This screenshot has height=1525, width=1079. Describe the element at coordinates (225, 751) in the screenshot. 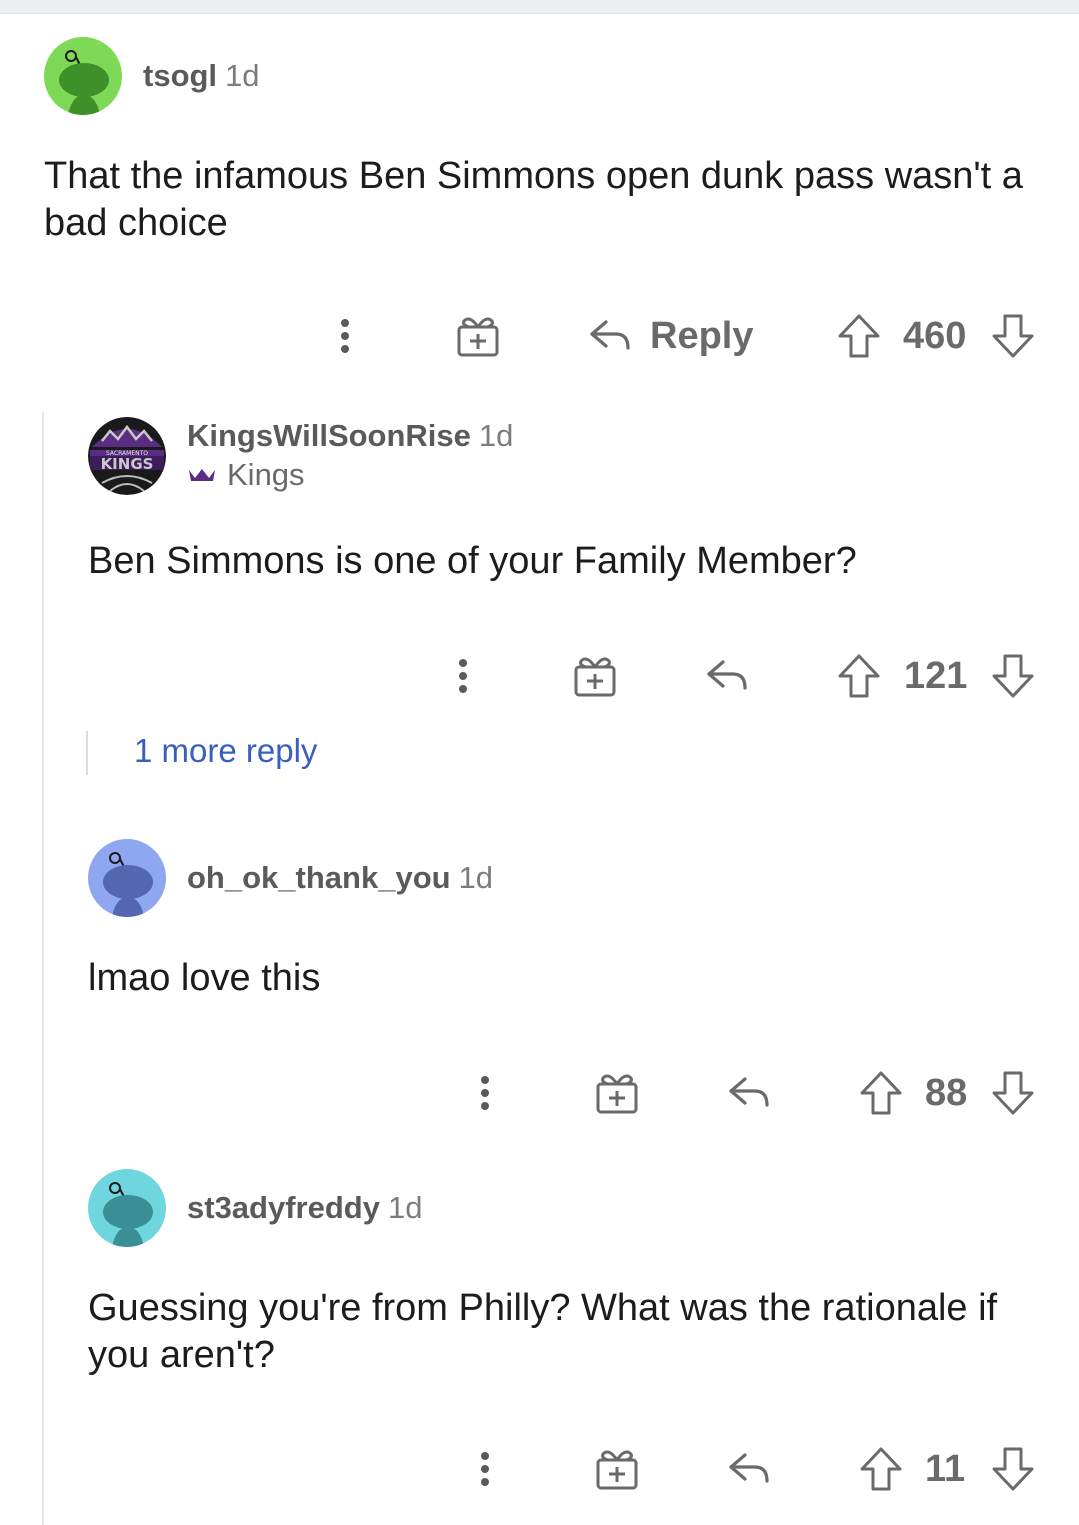

I see `more-replies-link: 1 more reply` at that location.